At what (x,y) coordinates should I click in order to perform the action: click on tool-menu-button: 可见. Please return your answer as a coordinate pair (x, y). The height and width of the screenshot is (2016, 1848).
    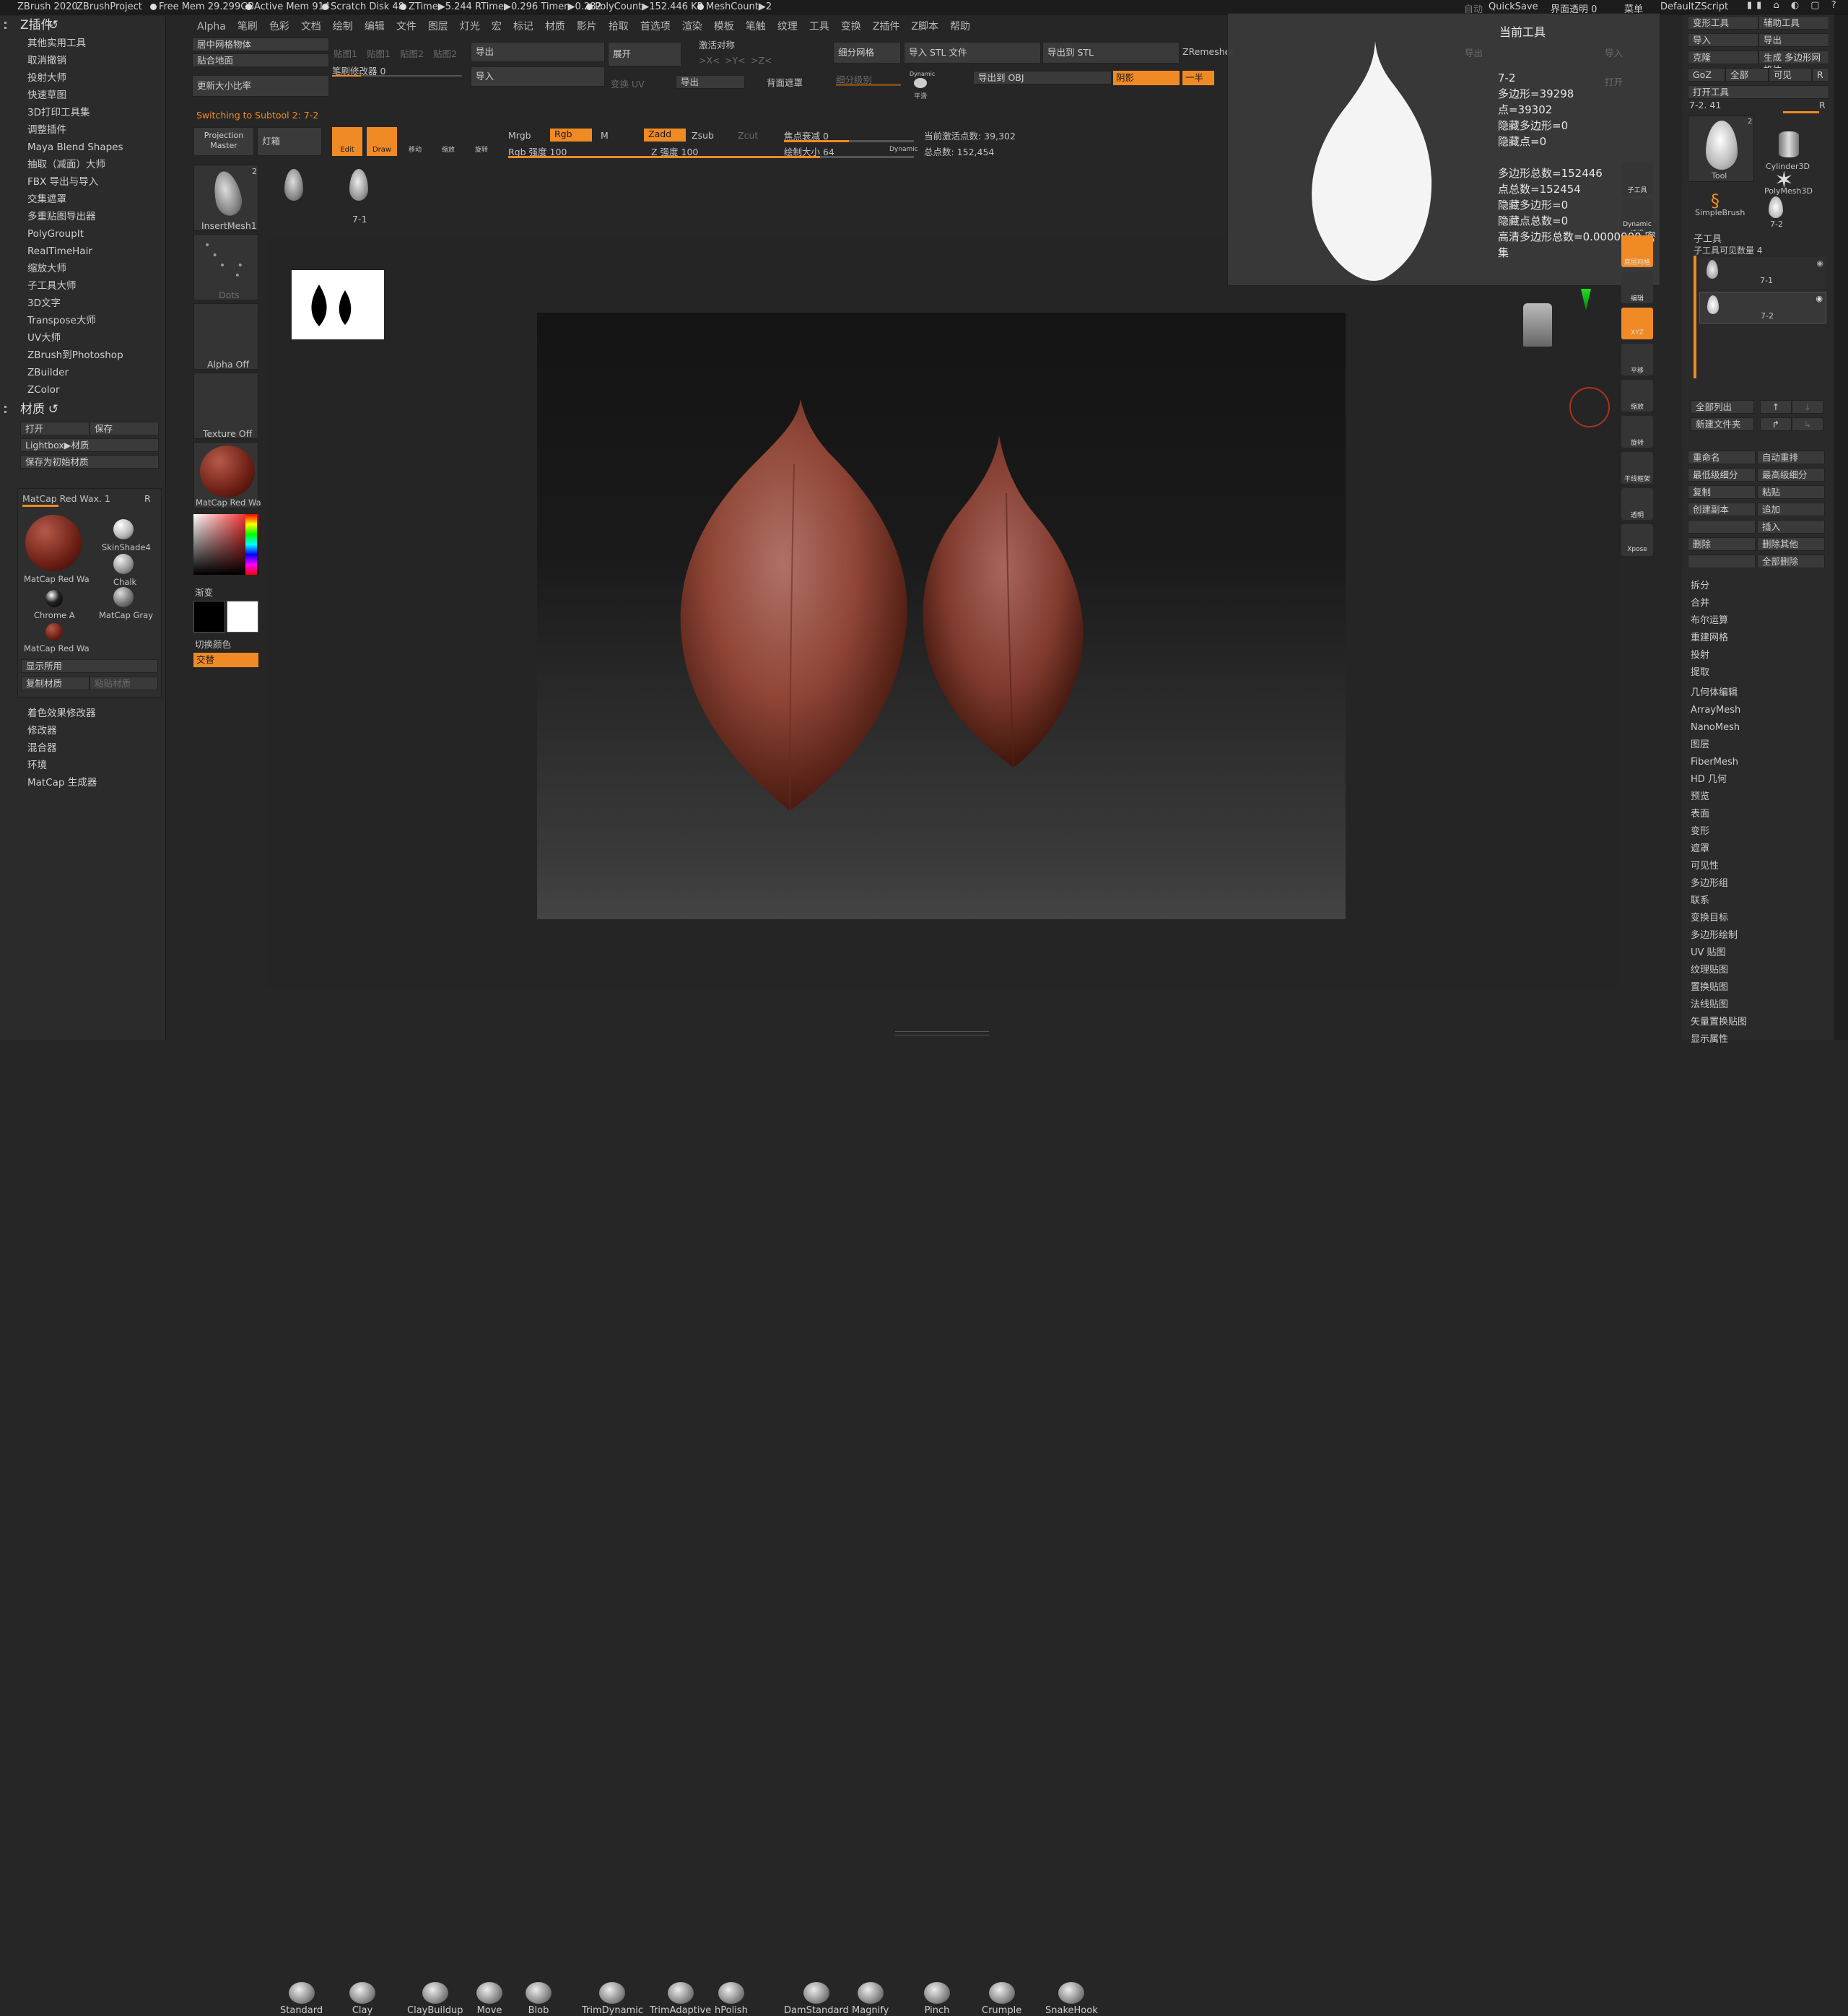
    Looking at the image, I should click on (1790, 75).